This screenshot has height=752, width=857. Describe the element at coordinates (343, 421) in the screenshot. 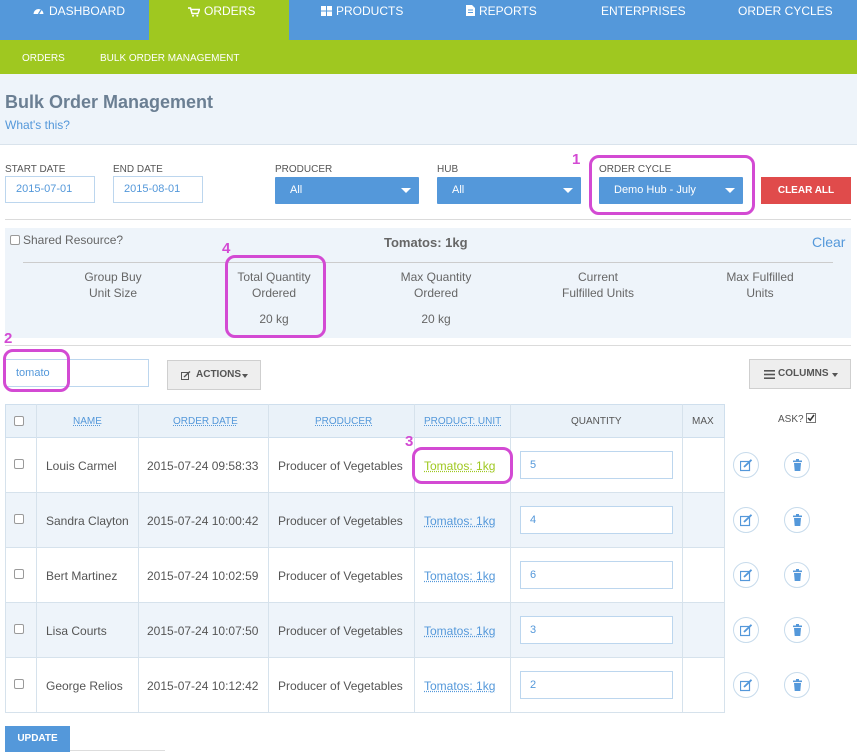

I see `column-header-producer: PRODUCER` at that location.